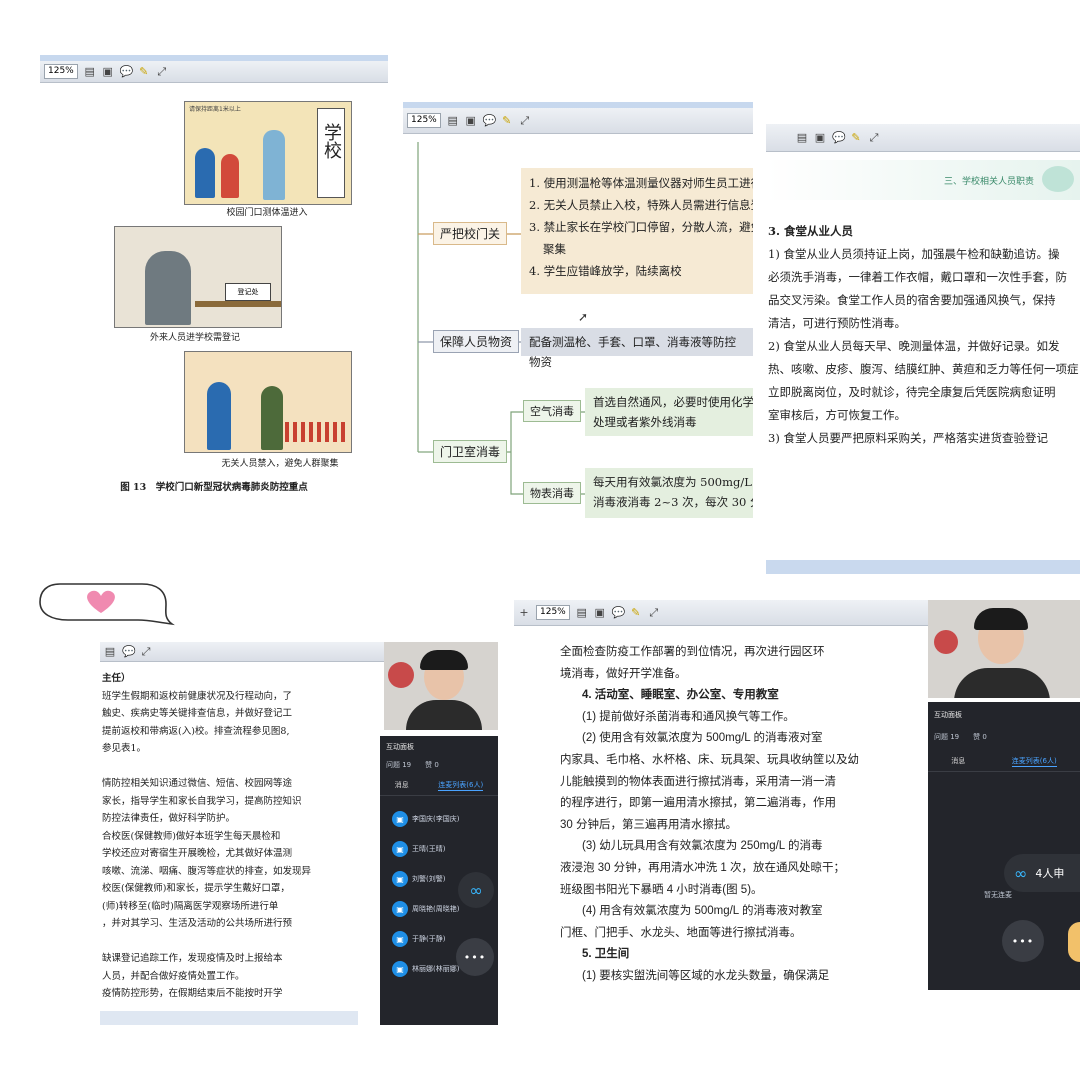 Image resolution: width=1080 pixels, height=1080 pixels. I want to click on school-sign: 学校, so click(331, 153).